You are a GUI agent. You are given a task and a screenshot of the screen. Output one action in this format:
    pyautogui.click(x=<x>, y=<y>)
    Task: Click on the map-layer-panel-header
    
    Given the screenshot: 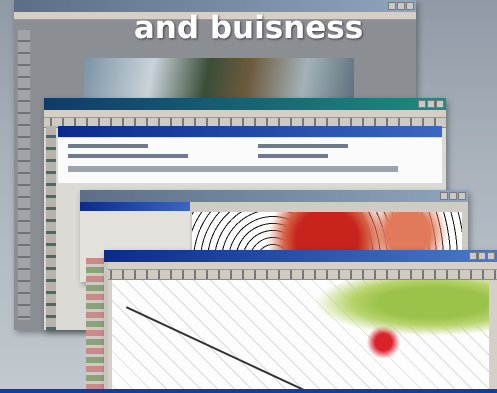 What is the action you would take?
    pyautogui.click(x=135, y=206)
    